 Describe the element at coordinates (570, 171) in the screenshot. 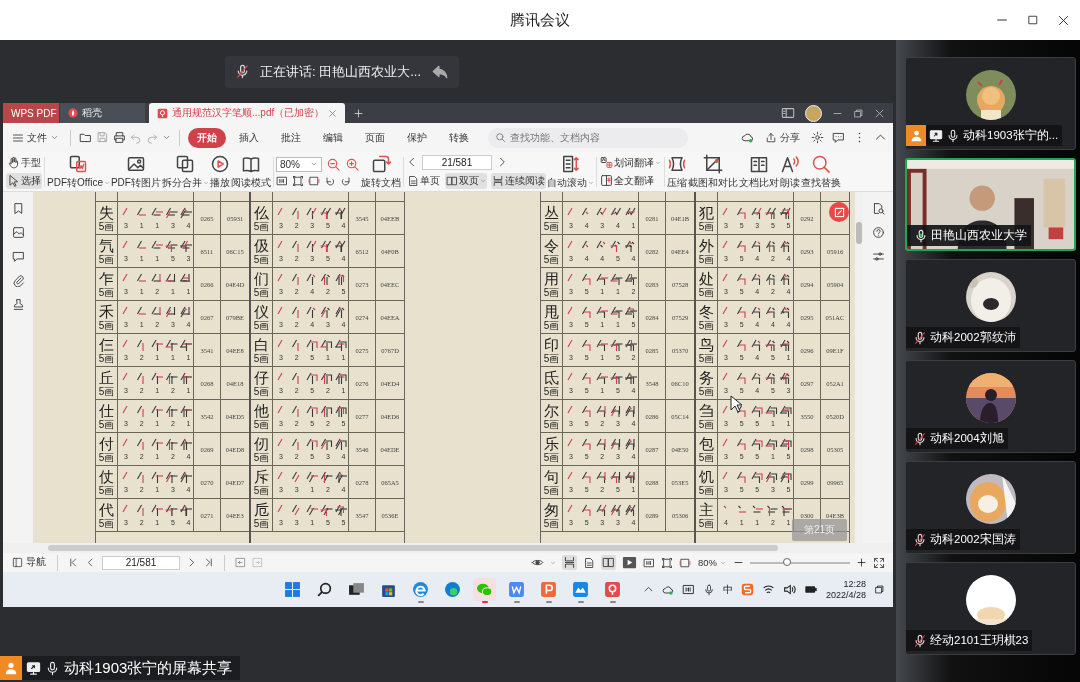

I see `ribbon-button: 自动滚动` at that location.